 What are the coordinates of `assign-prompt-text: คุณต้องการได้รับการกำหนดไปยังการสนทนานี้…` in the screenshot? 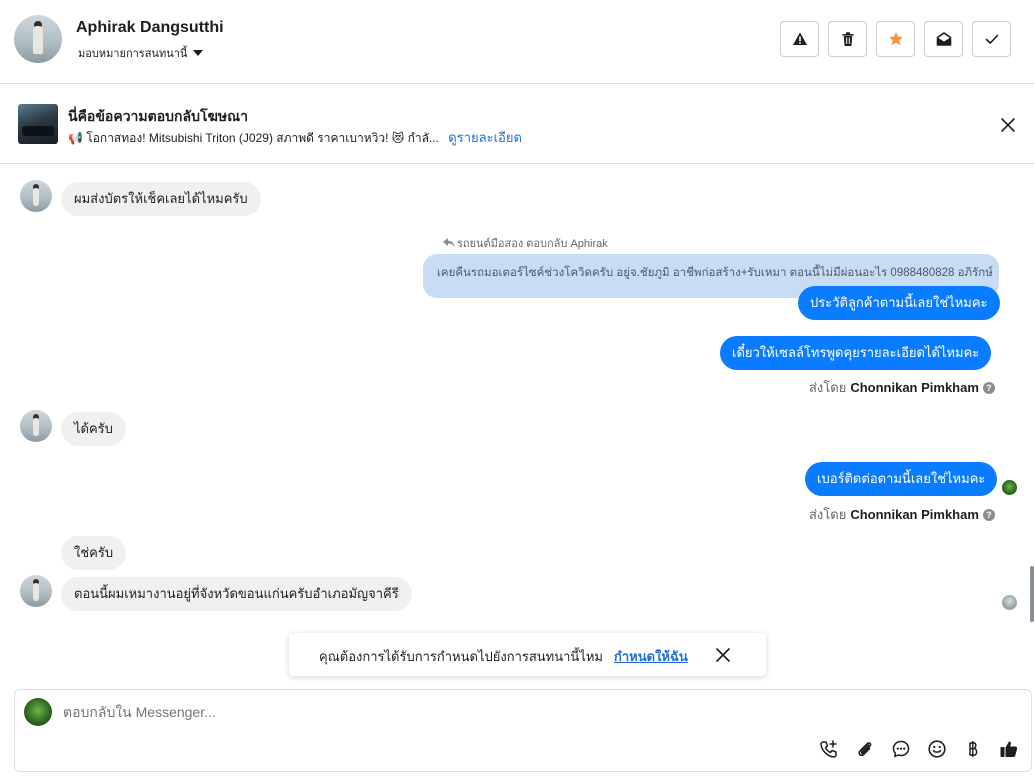 It's located at (461, 656).